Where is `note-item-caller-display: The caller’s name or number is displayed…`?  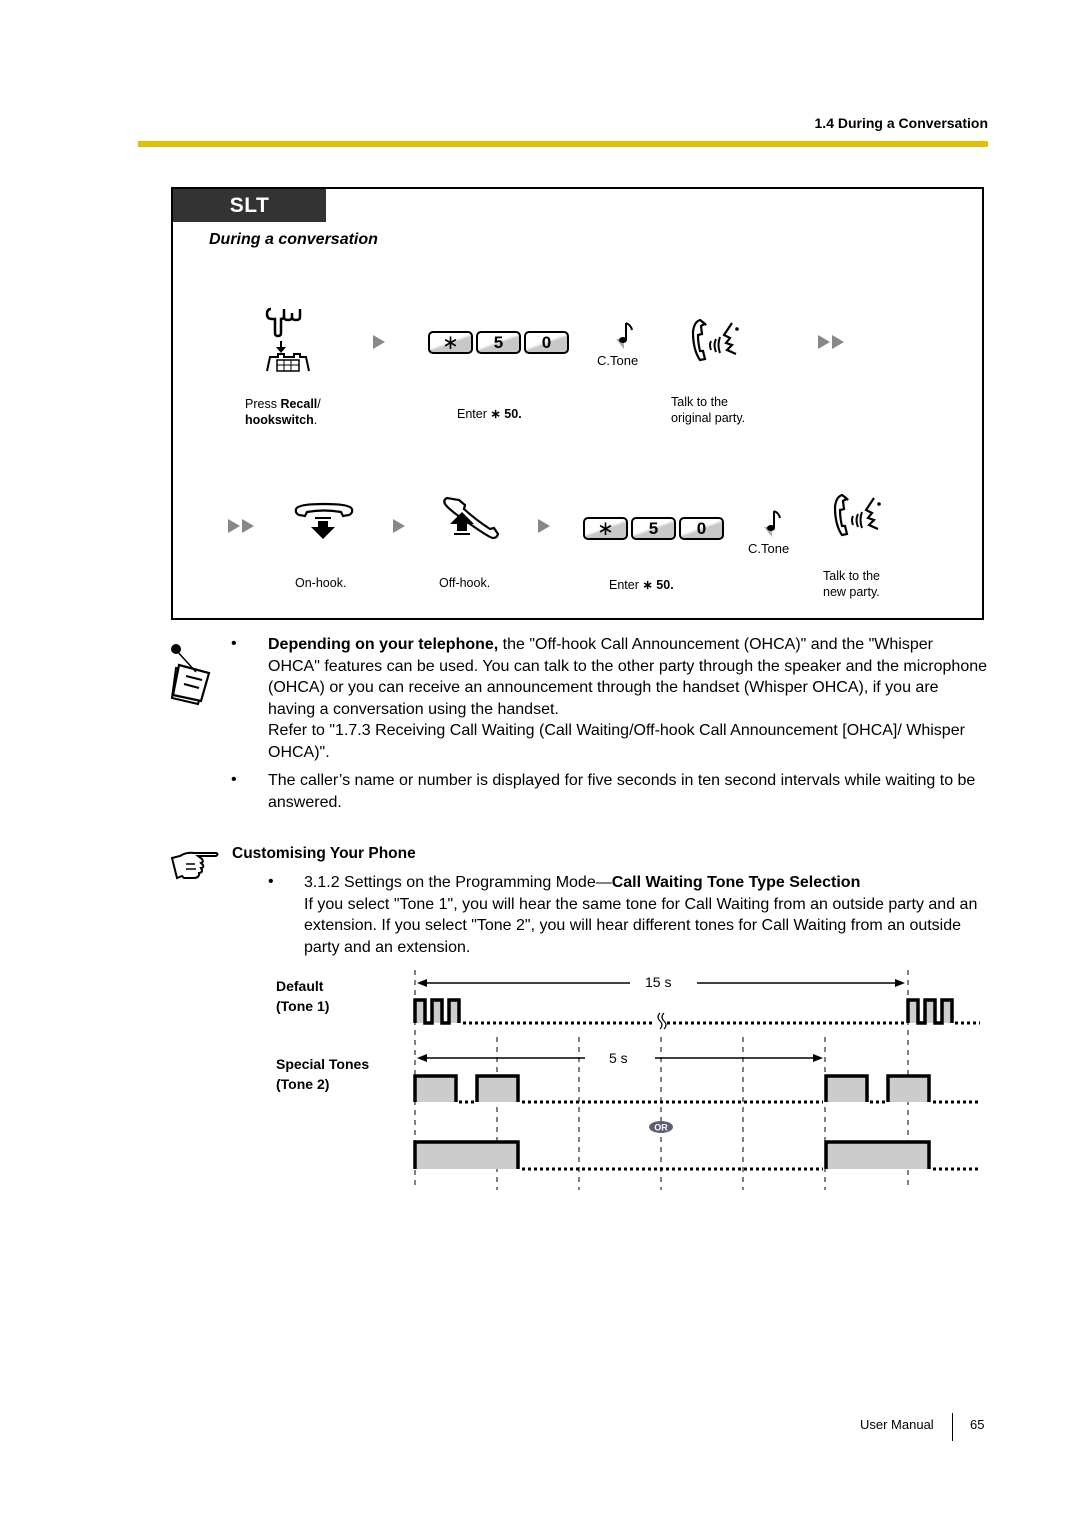 note-item-caller-display: The caller’s name or number is displayed… is located at coordinates (622, 791).